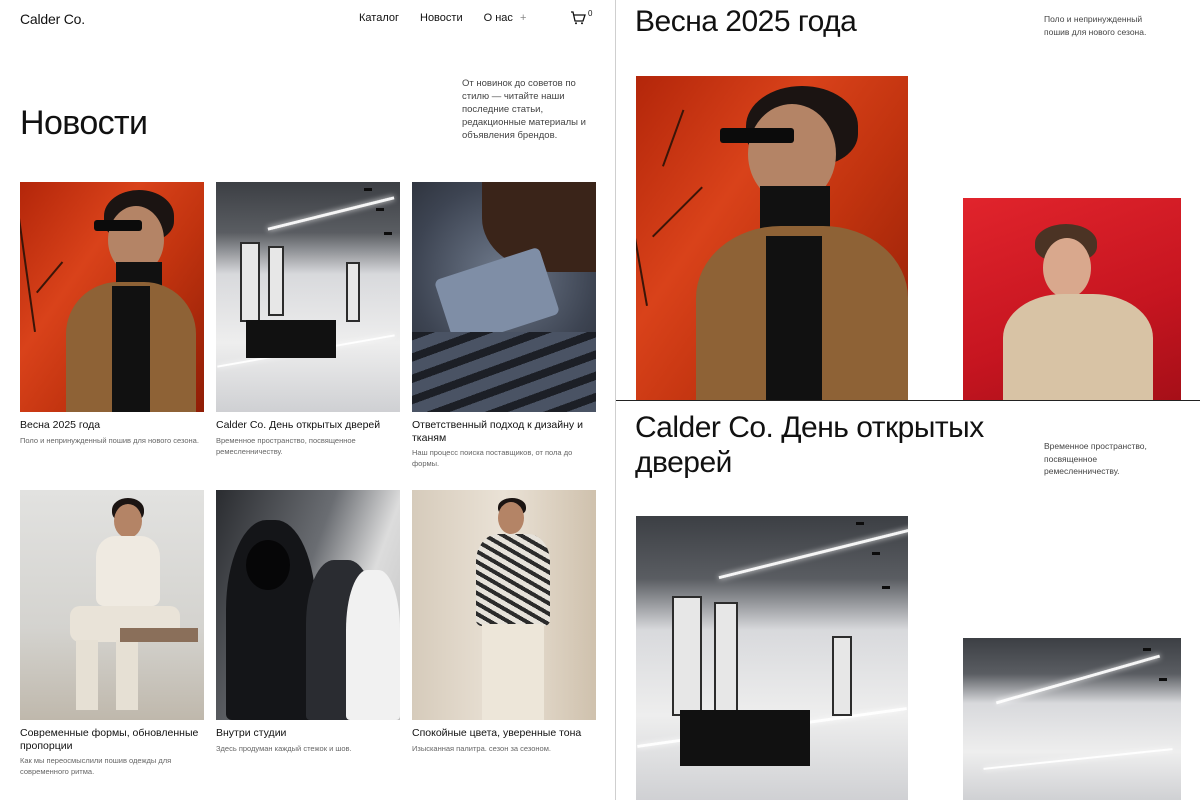 The width and height of the screenshot is (1200, 800). I want to click on article-image-fabric, so click(504, 297).